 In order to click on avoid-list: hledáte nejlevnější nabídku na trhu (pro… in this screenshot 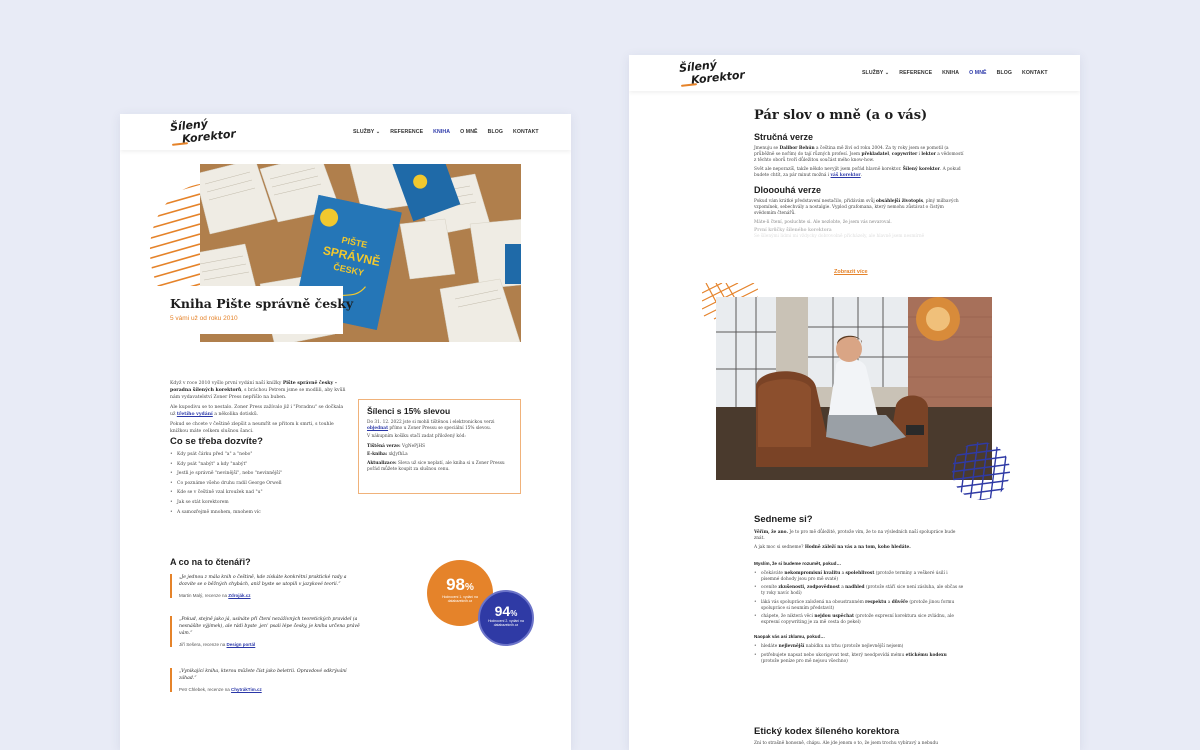, I will do `click(859, 654)`.